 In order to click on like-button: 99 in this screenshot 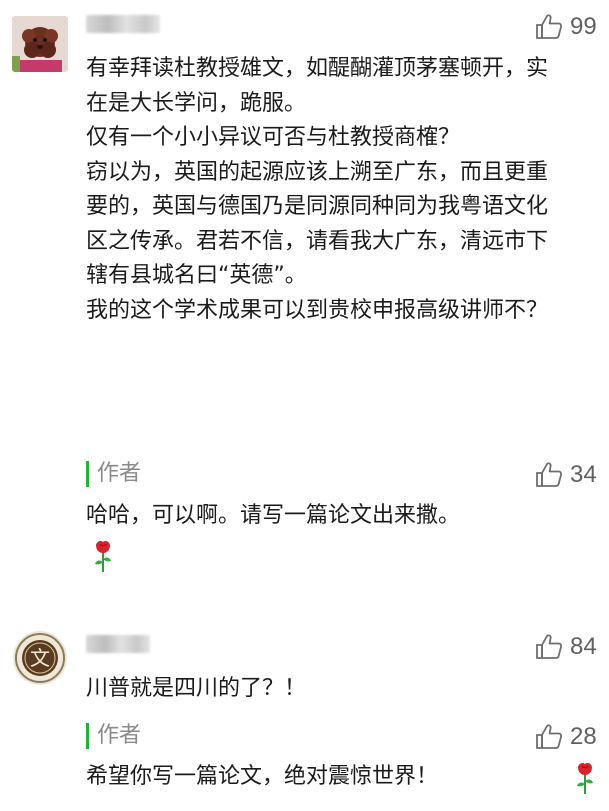, I will do `click(565, 27)`.